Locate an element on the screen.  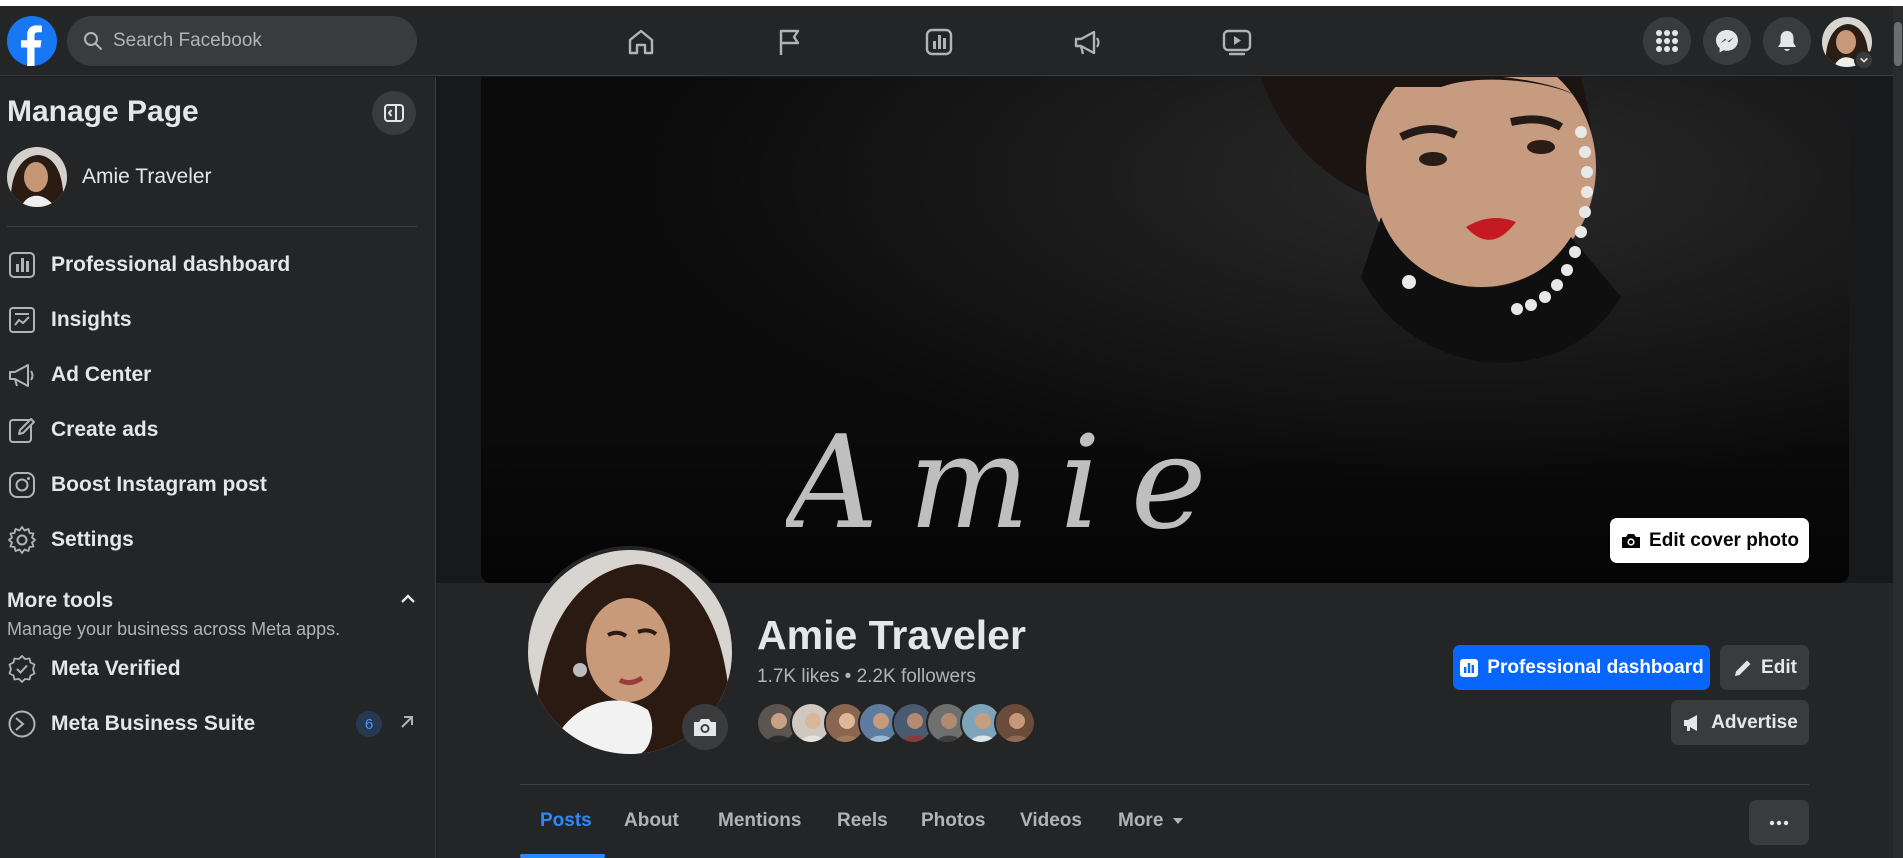
page-avatar is located at coordinates (37, 177).